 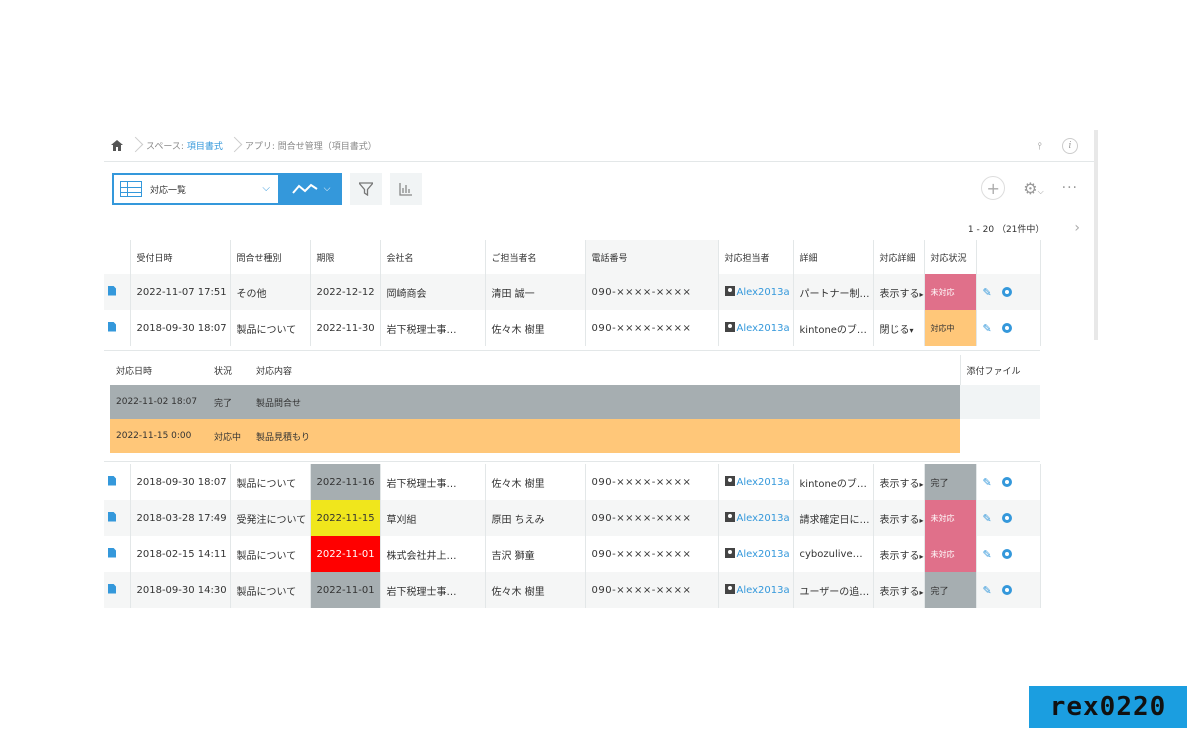 I want to click on view-selector: 対応一覧 ⌵, so click(x=196, y=189).